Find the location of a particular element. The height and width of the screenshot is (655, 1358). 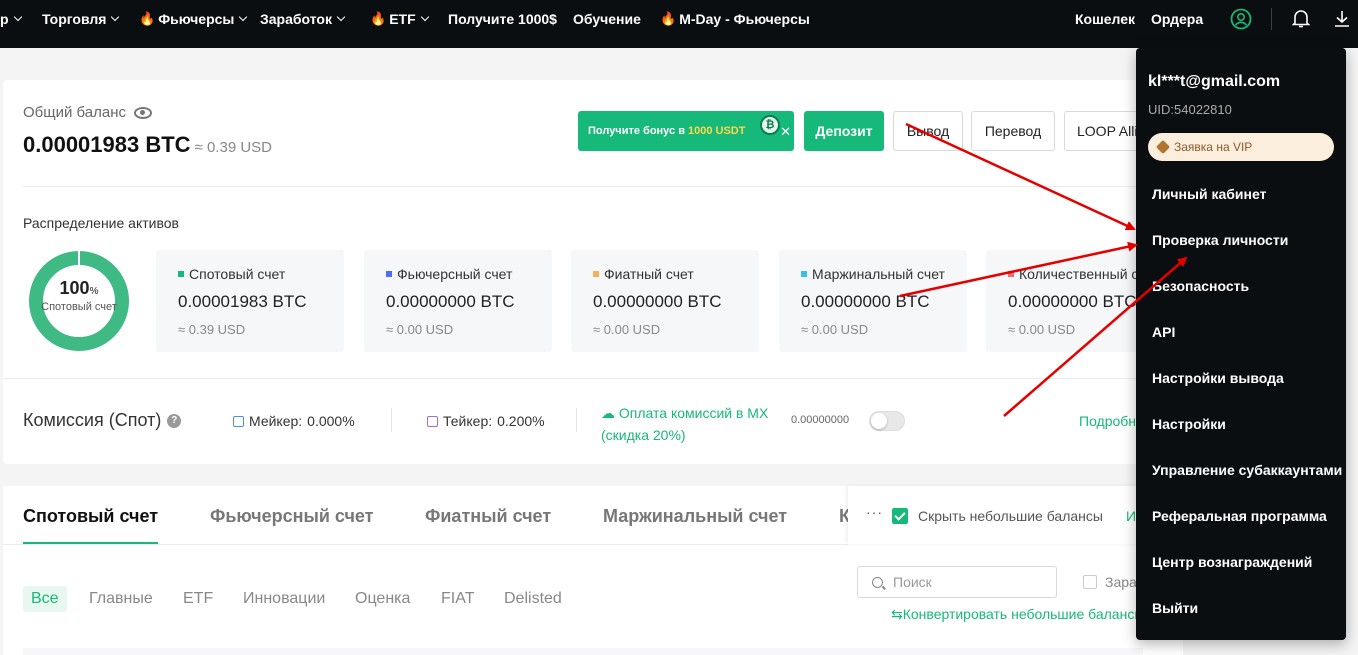

menu-item-withdraw-settings: Настройки вывода is located at coordinates (1218, 378).